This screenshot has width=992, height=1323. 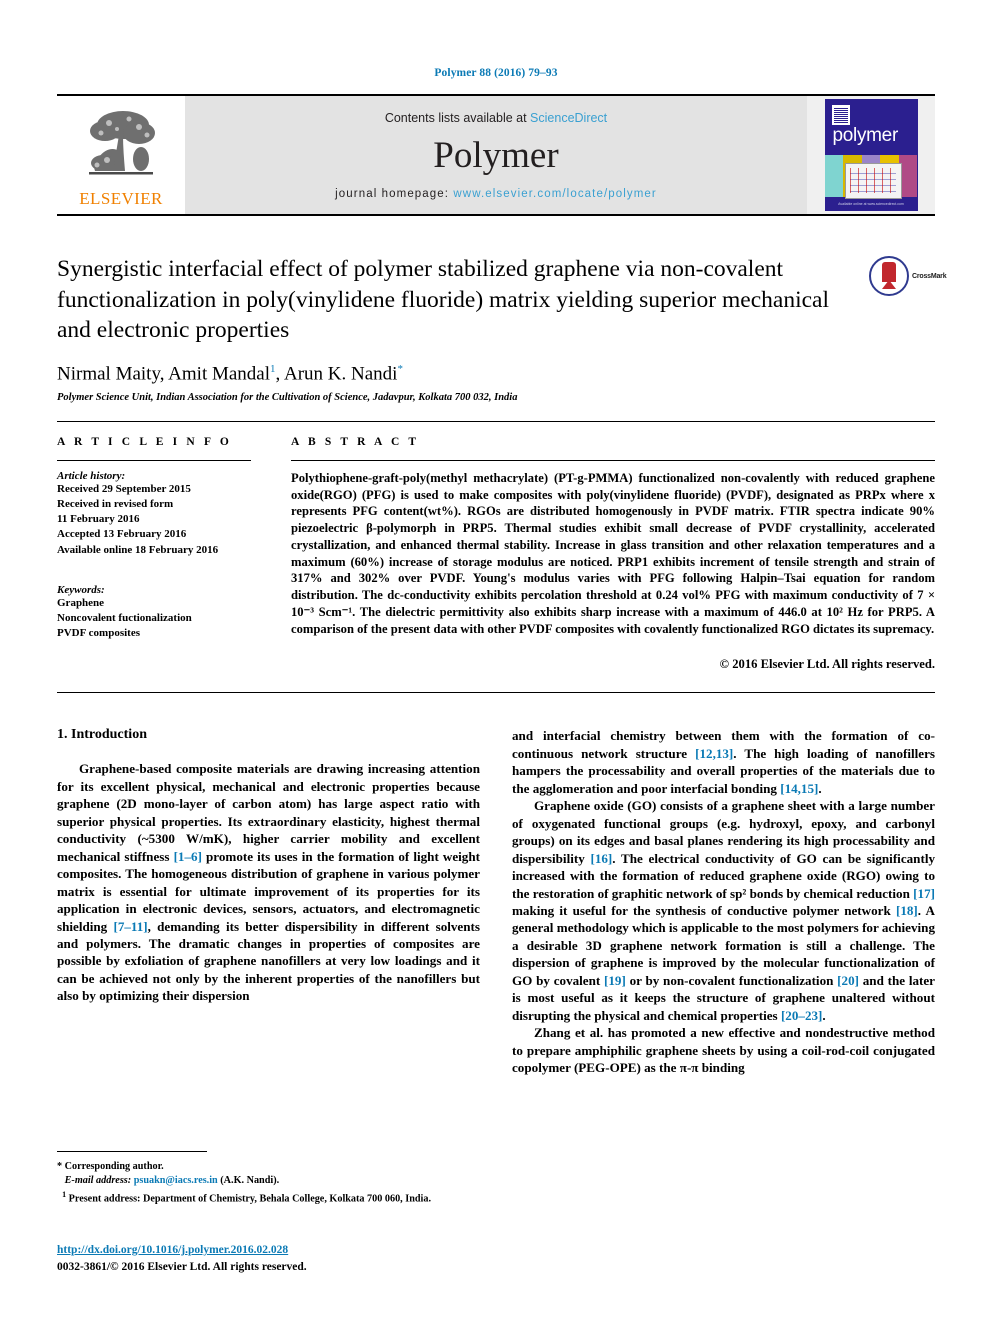 What do you see at coordinates (394, 193) in the screenshot?
I see `homepage-prefix: journal homepage:` at bounding box center [394, 193].